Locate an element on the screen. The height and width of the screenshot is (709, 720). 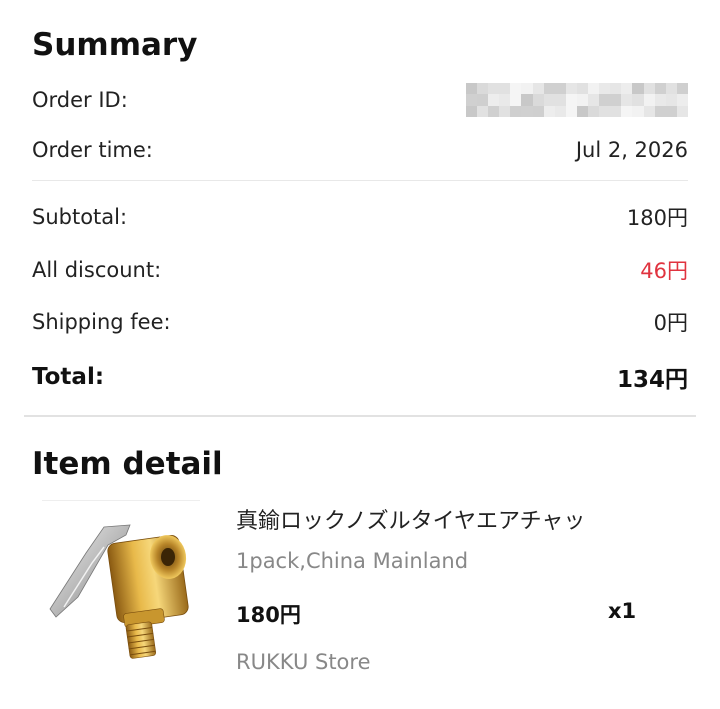
subtotal-value: 180円 is located at coordinates (657, 218).